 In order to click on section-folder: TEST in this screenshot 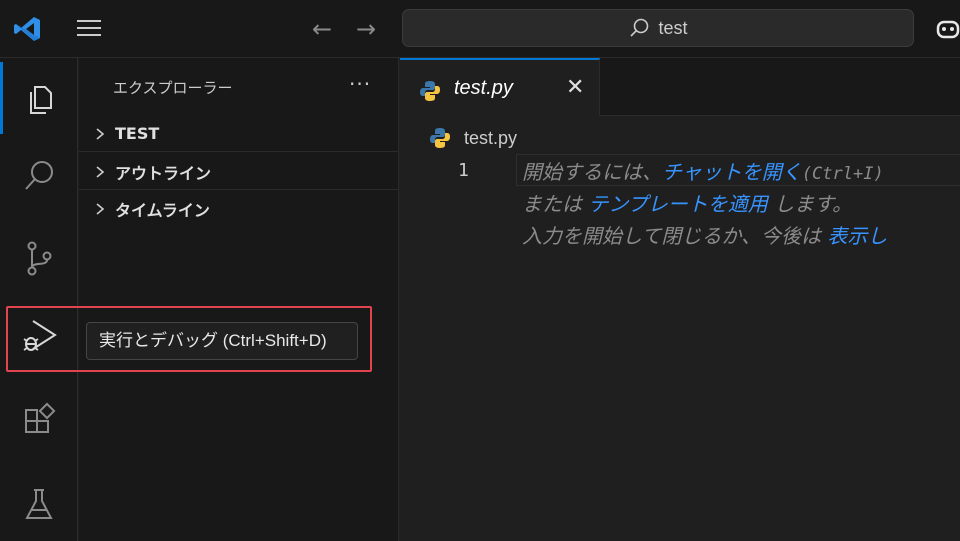, I will do `click(239, 134)`.